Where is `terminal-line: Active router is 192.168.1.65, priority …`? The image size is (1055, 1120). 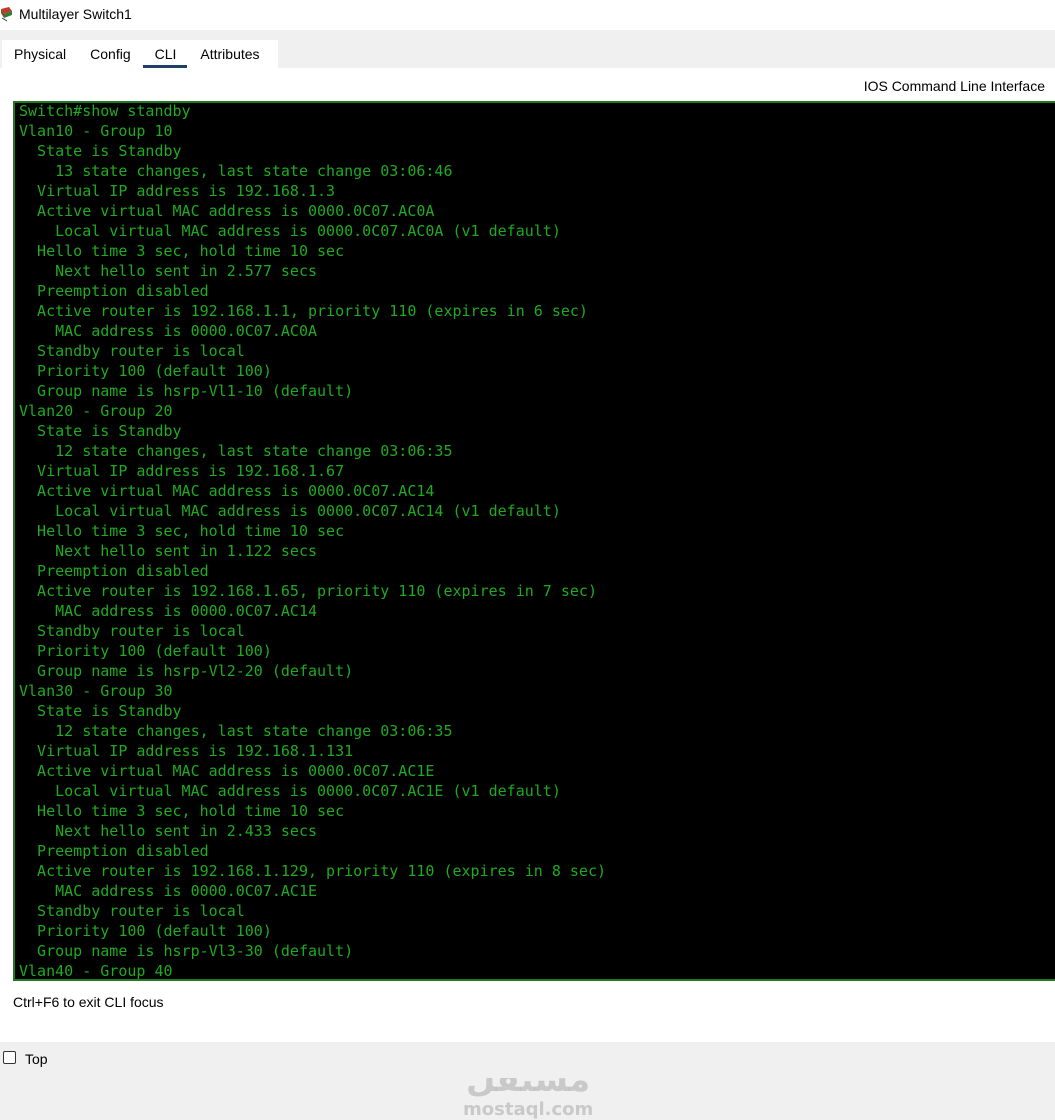
terminal-line: Active router is 192.168.1.65, priority … is located at coordinates (308, 591).